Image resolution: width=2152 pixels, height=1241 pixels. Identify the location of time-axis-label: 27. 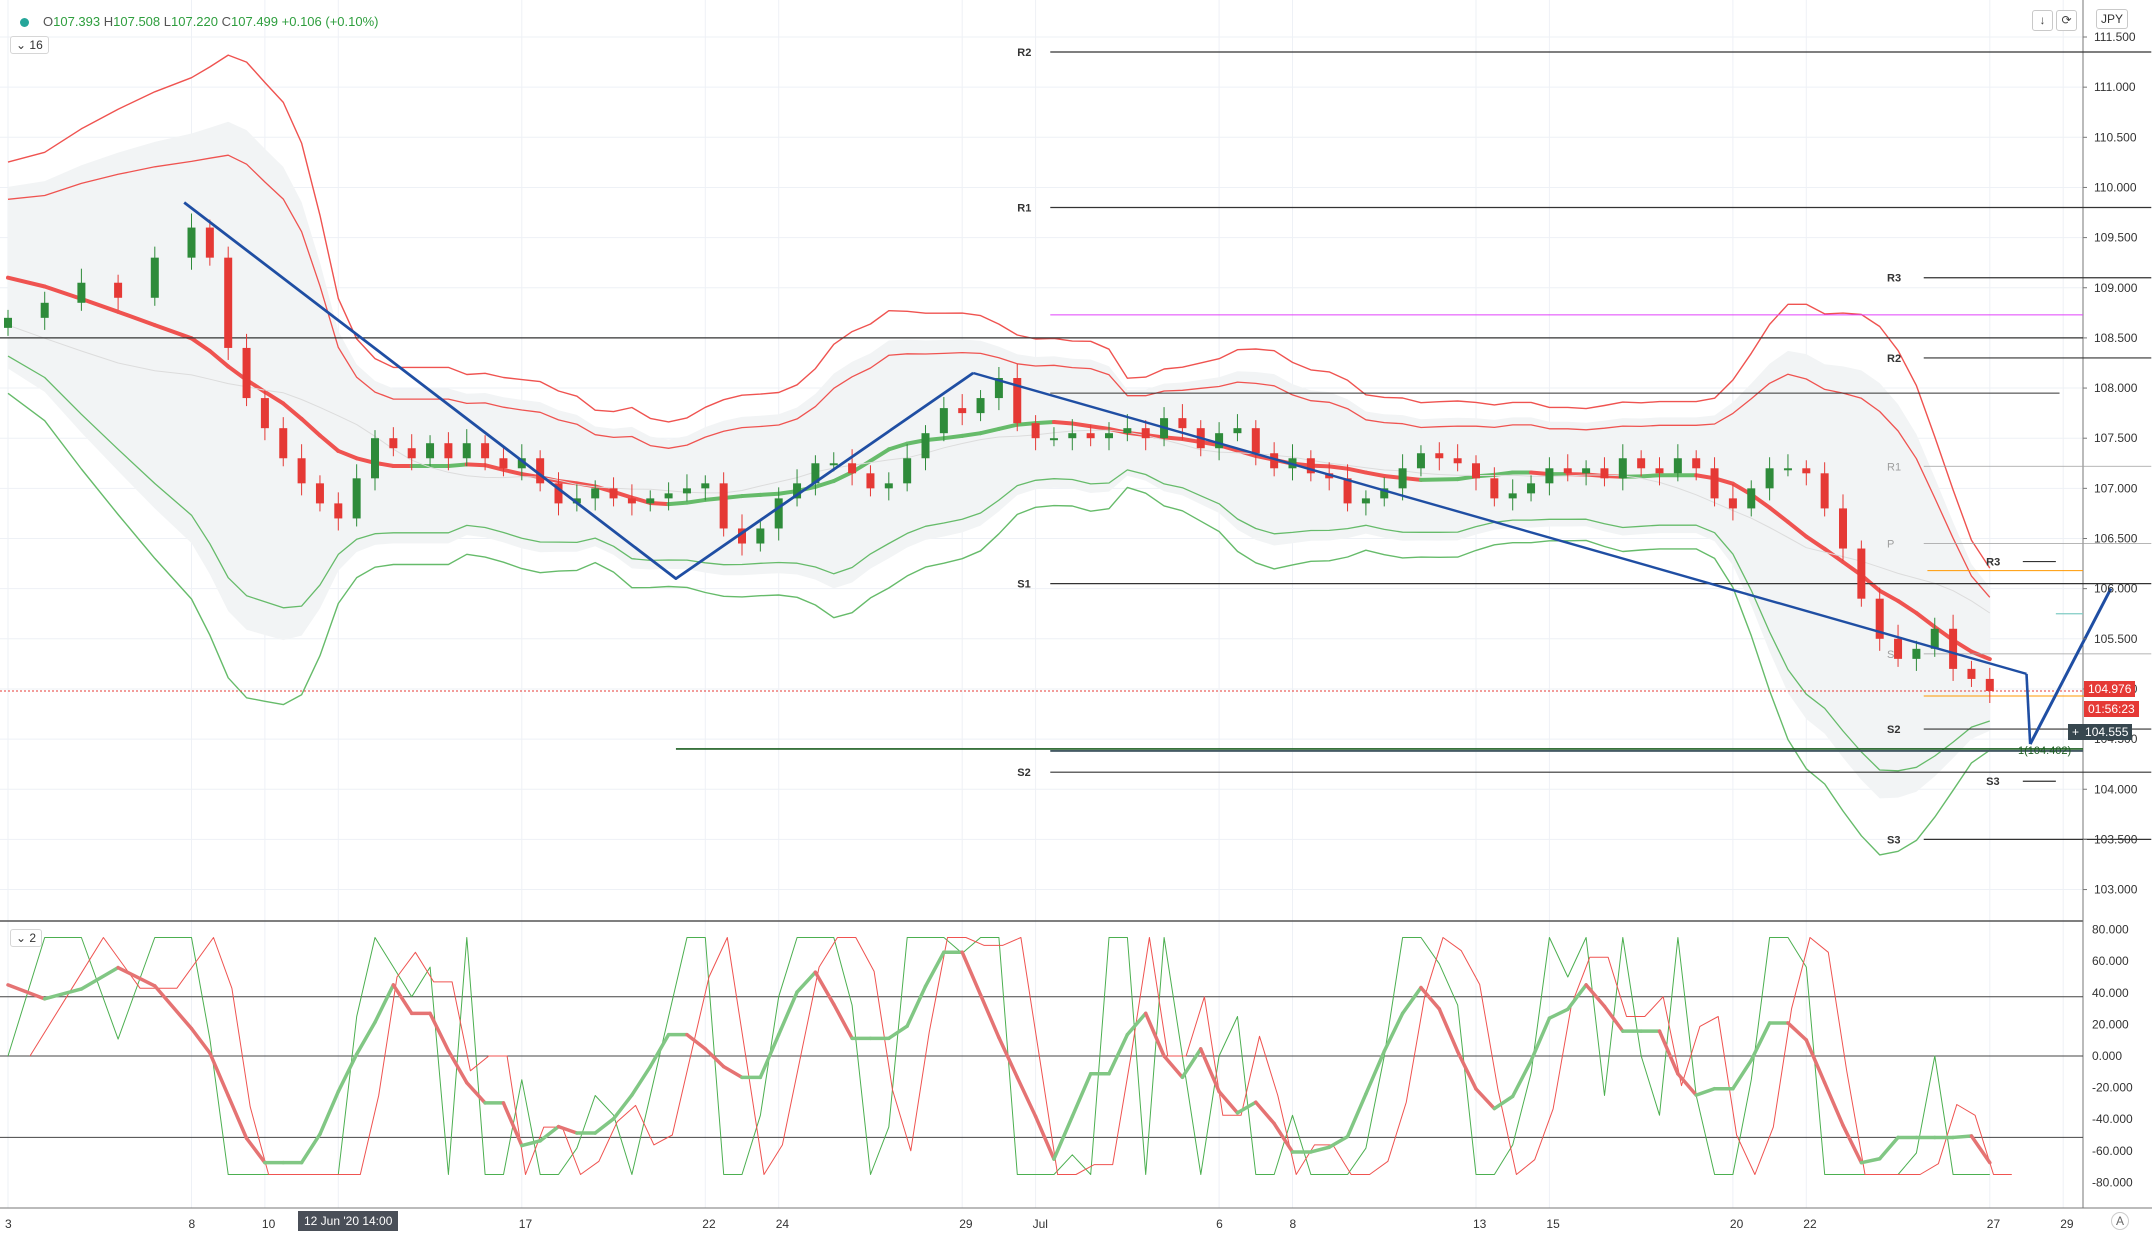
(1994, 1224).